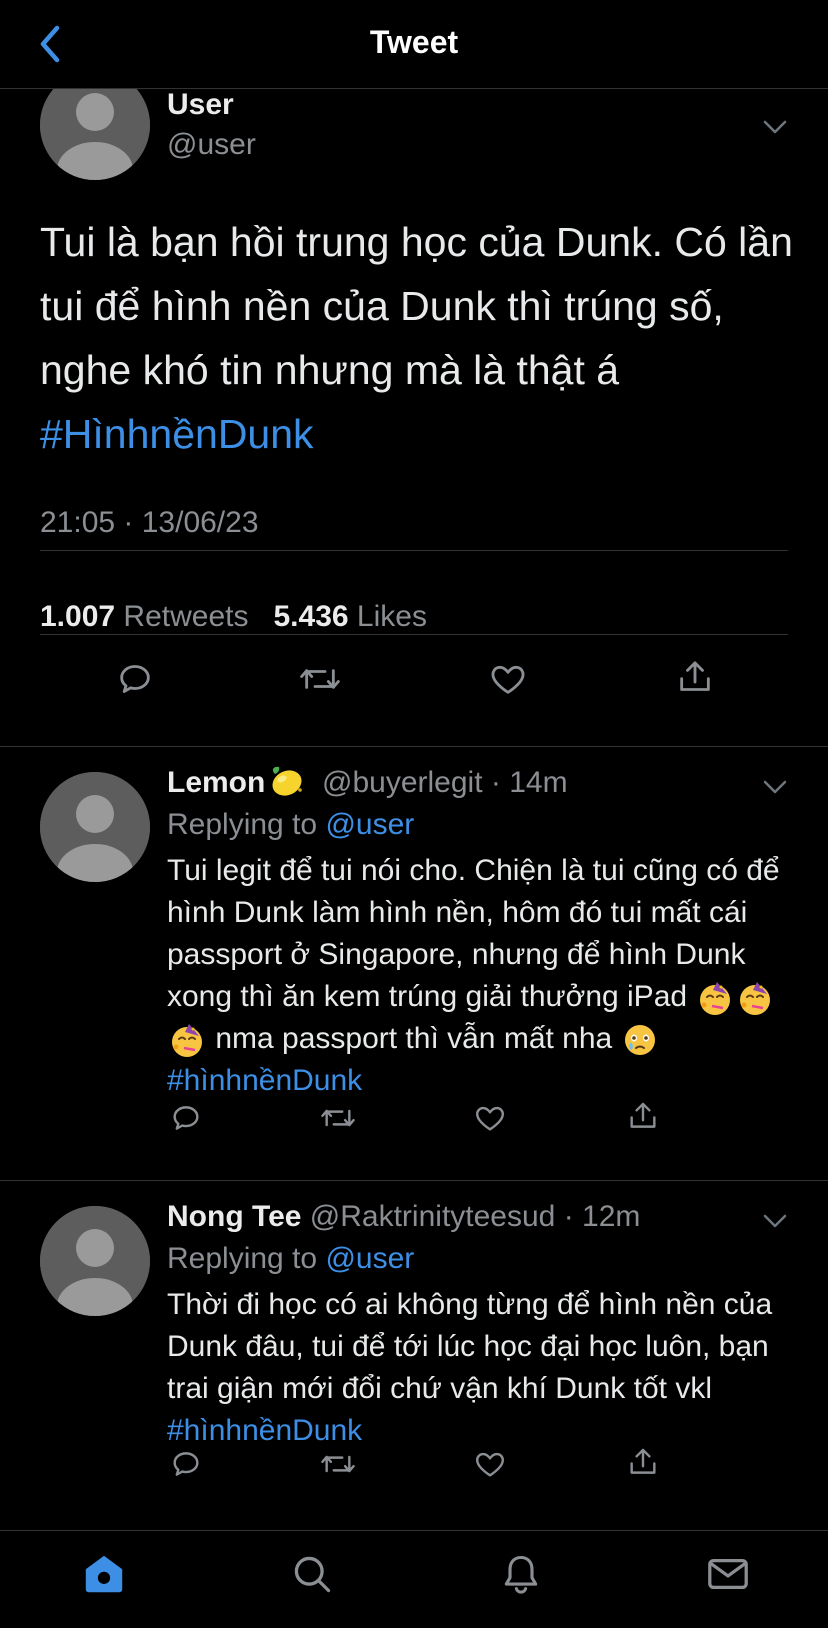 This screenshot has height=1628, width=828. What do you see at coordinates (211, 145) in the screenshot?
I see `author-handle: @user` at bounding box center [211, 145].